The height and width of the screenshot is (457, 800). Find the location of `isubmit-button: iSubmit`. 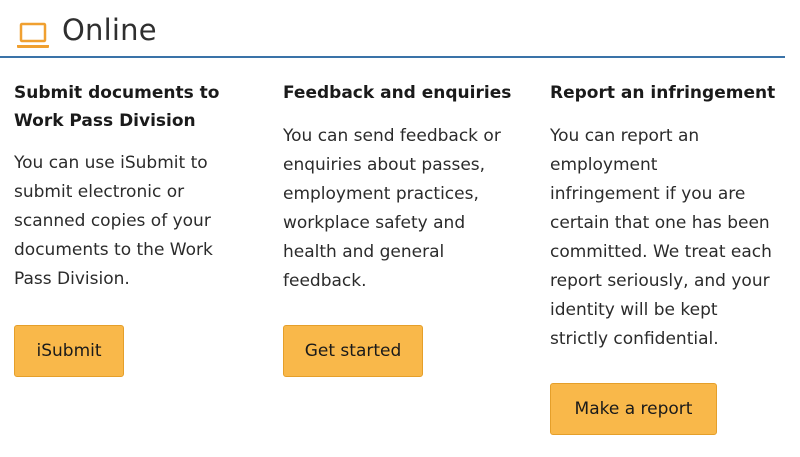

isubmit-button: iSubmit is located at coordinates (69, 351).